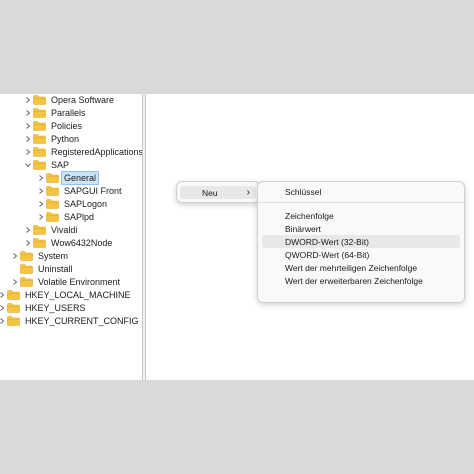 The image size is (474, 474). I want to click on tree-node-label: Uninstall, so click(55, 269).